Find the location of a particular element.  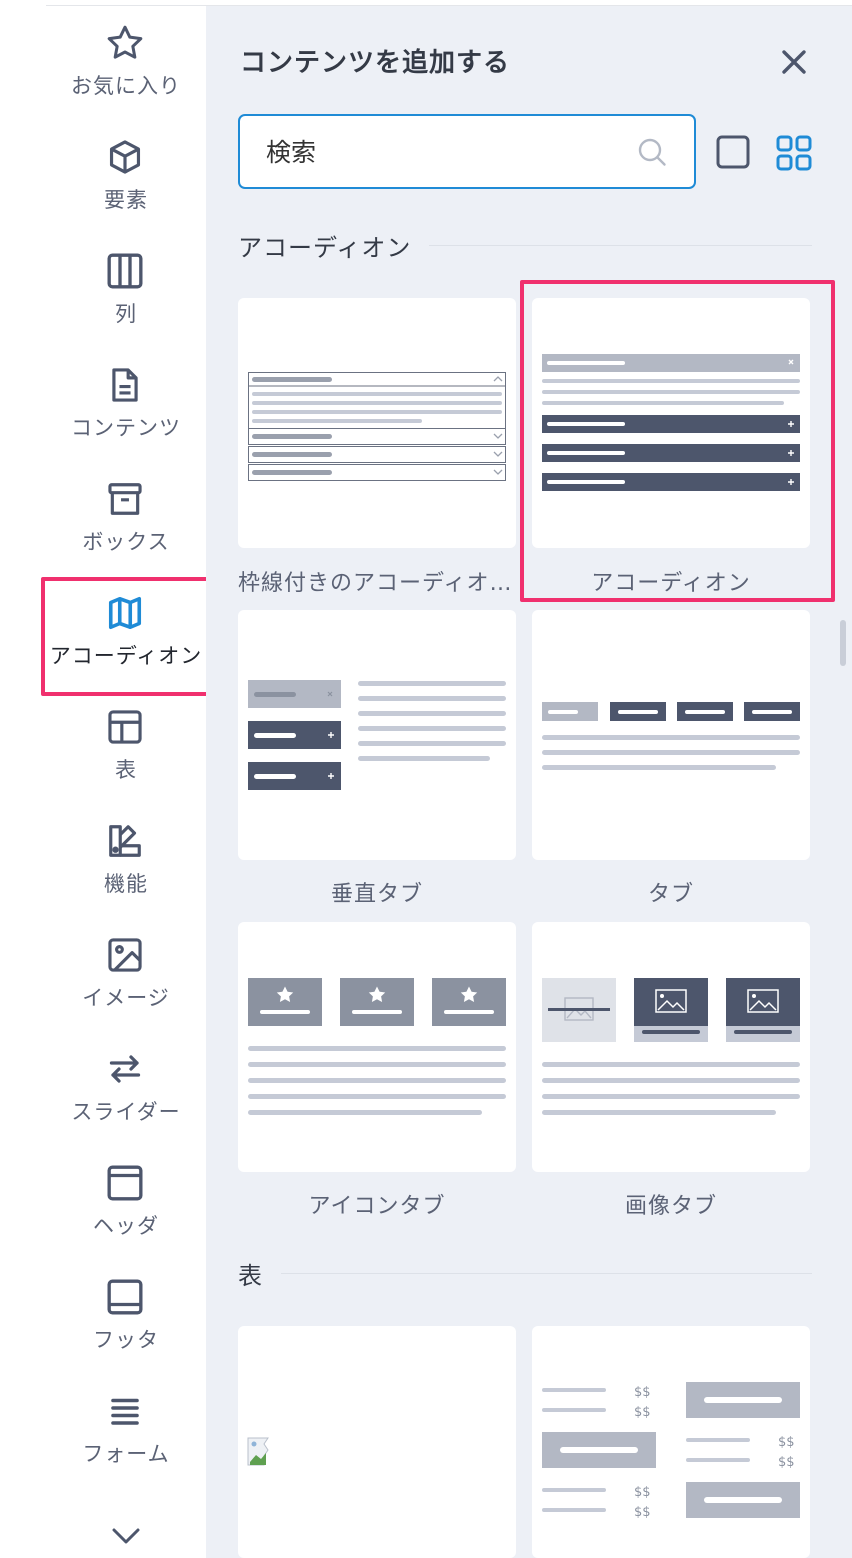

chevron-down-icon is located at coordinates (126, 1537).